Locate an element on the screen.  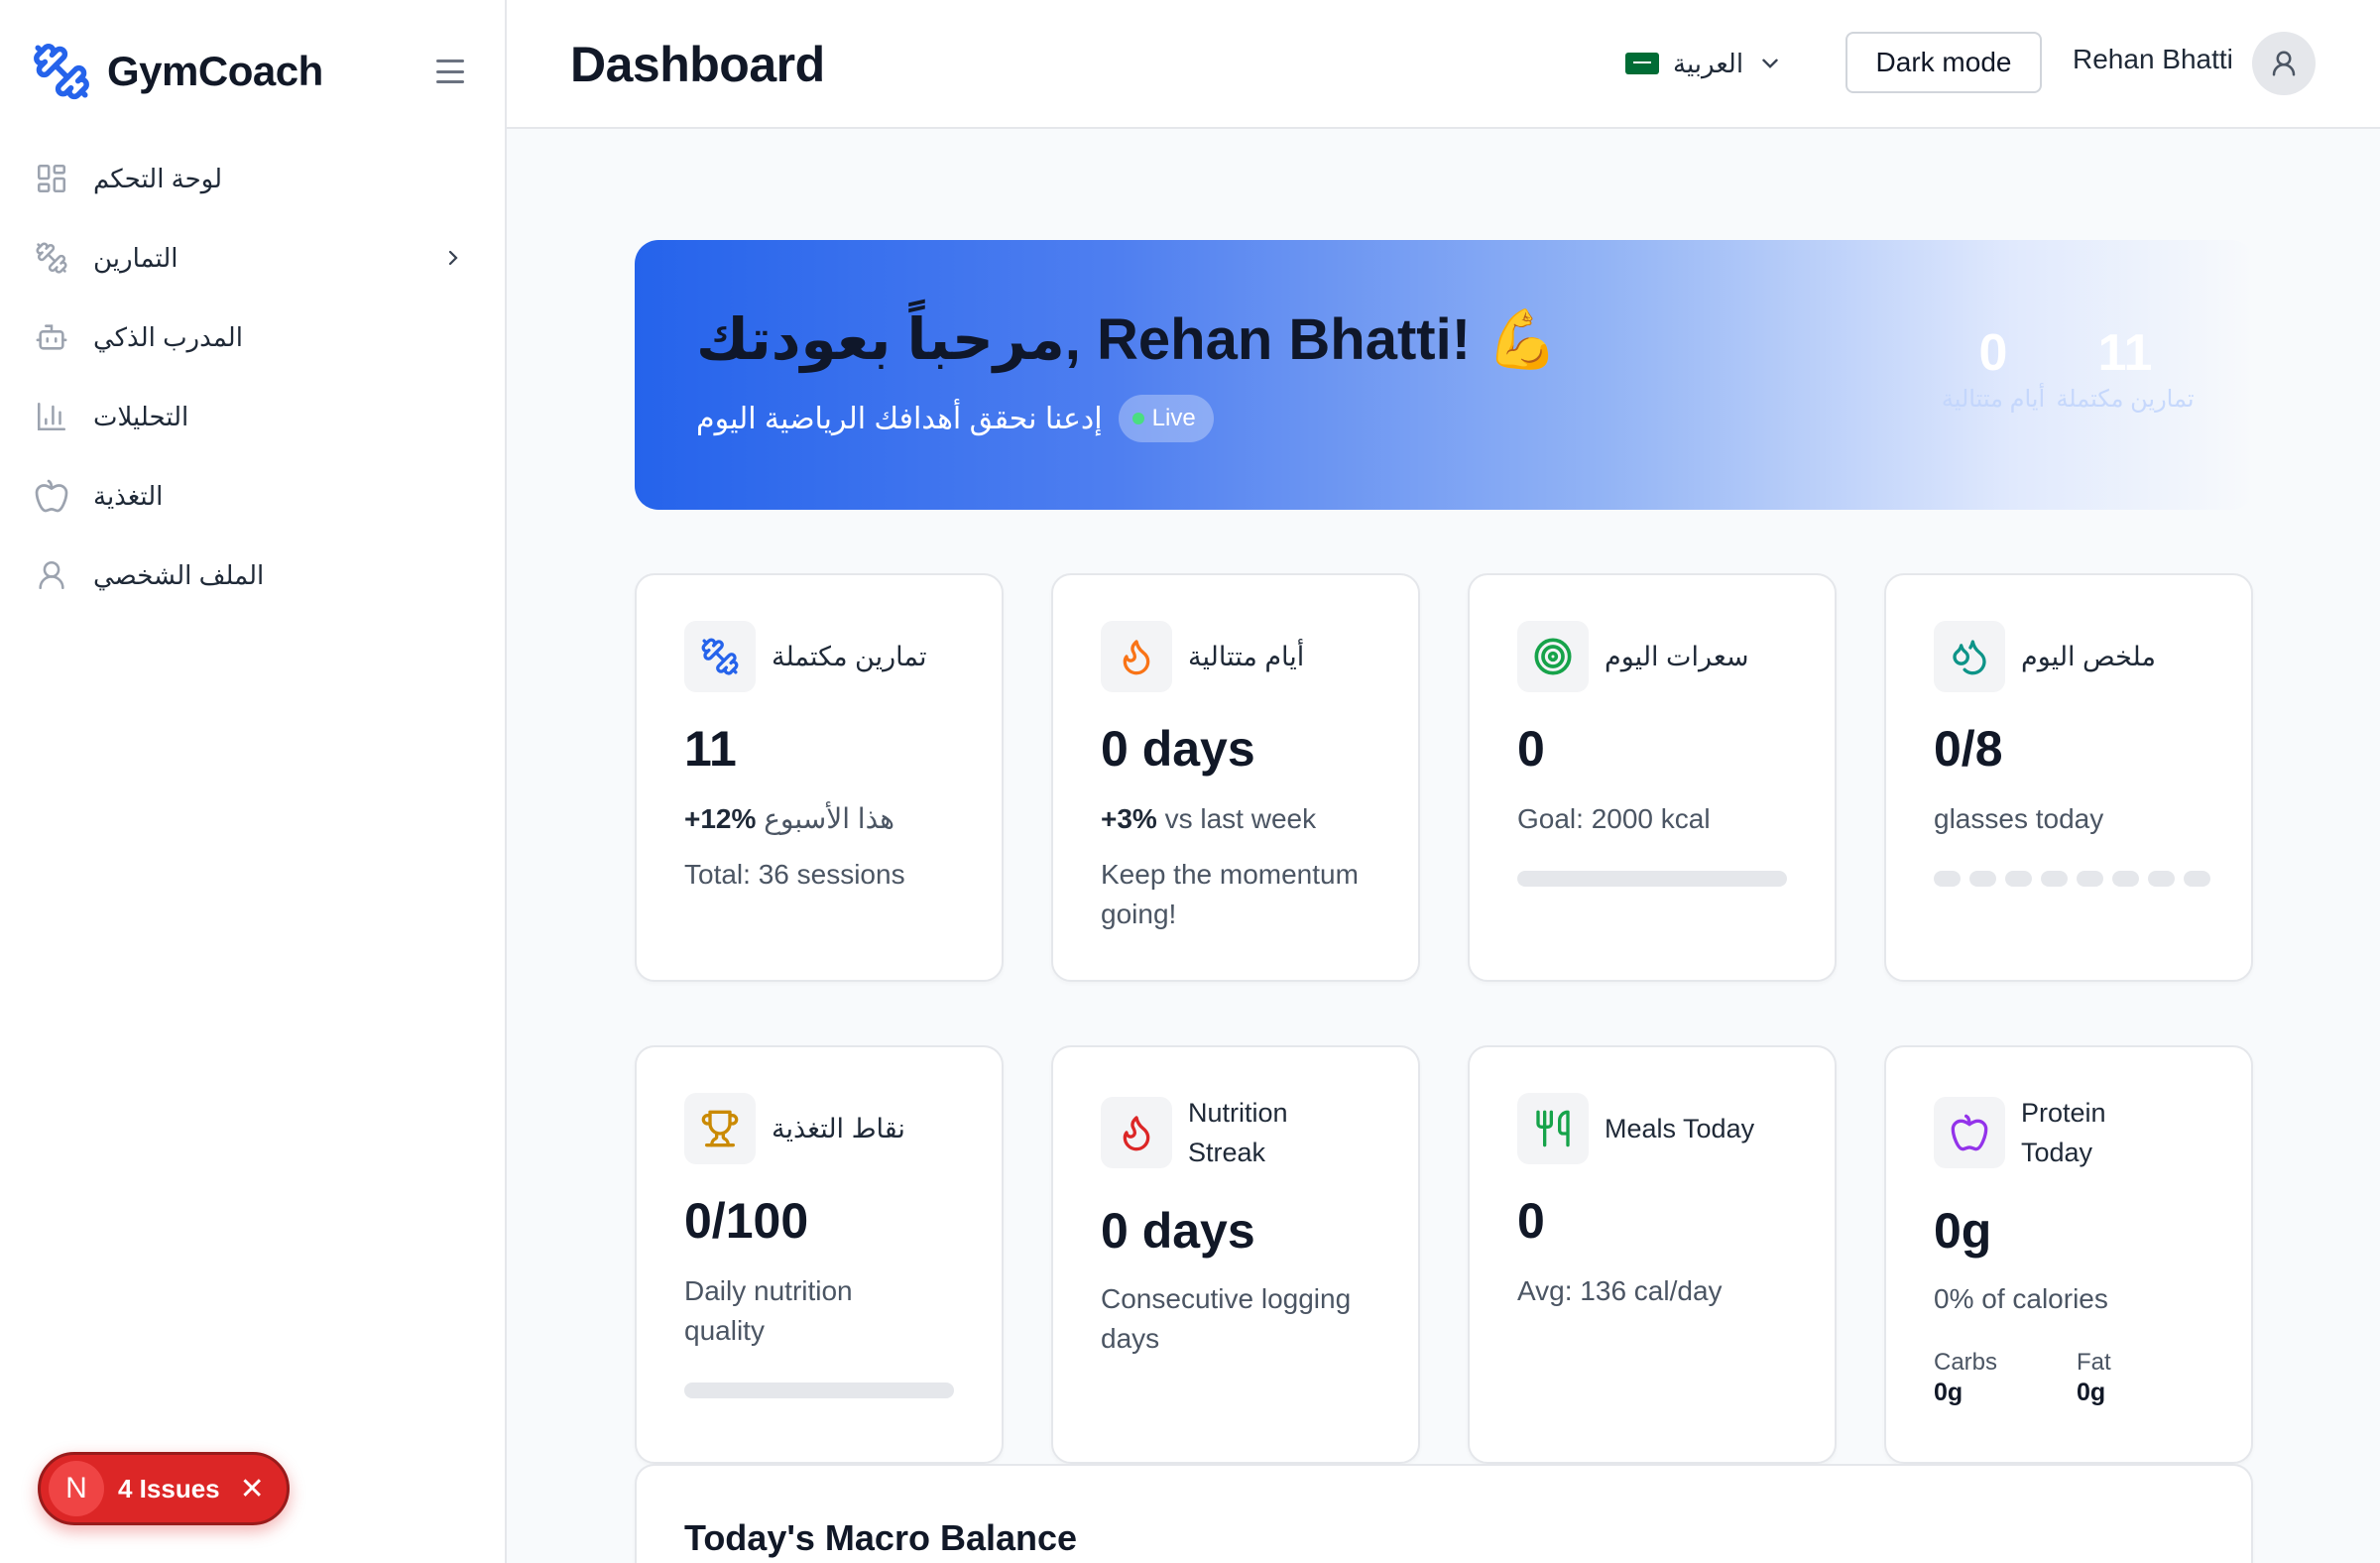
delta-value: +12% is located at coordinates (720, 818).